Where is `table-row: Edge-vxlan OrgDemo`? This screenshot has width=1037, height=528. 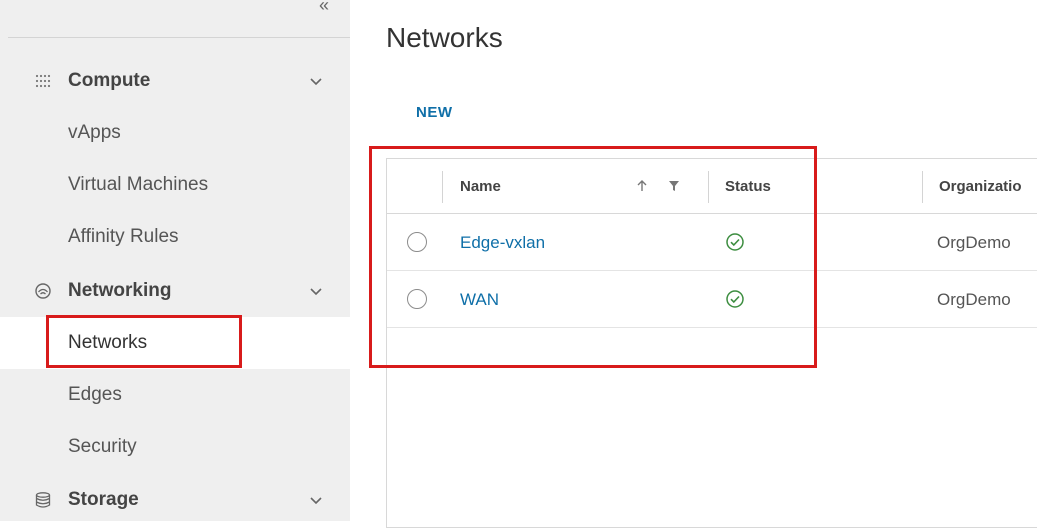
table-row: Edge-vxlan OrgDemo is located at coordinates (712, 242).